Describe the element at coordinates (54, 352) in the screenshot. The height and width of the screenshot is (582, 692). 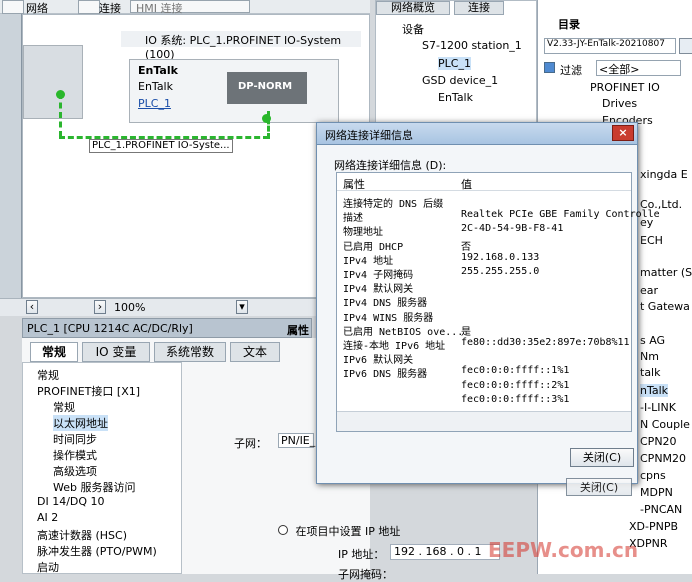
I see `tab-general: 常规` at that location.